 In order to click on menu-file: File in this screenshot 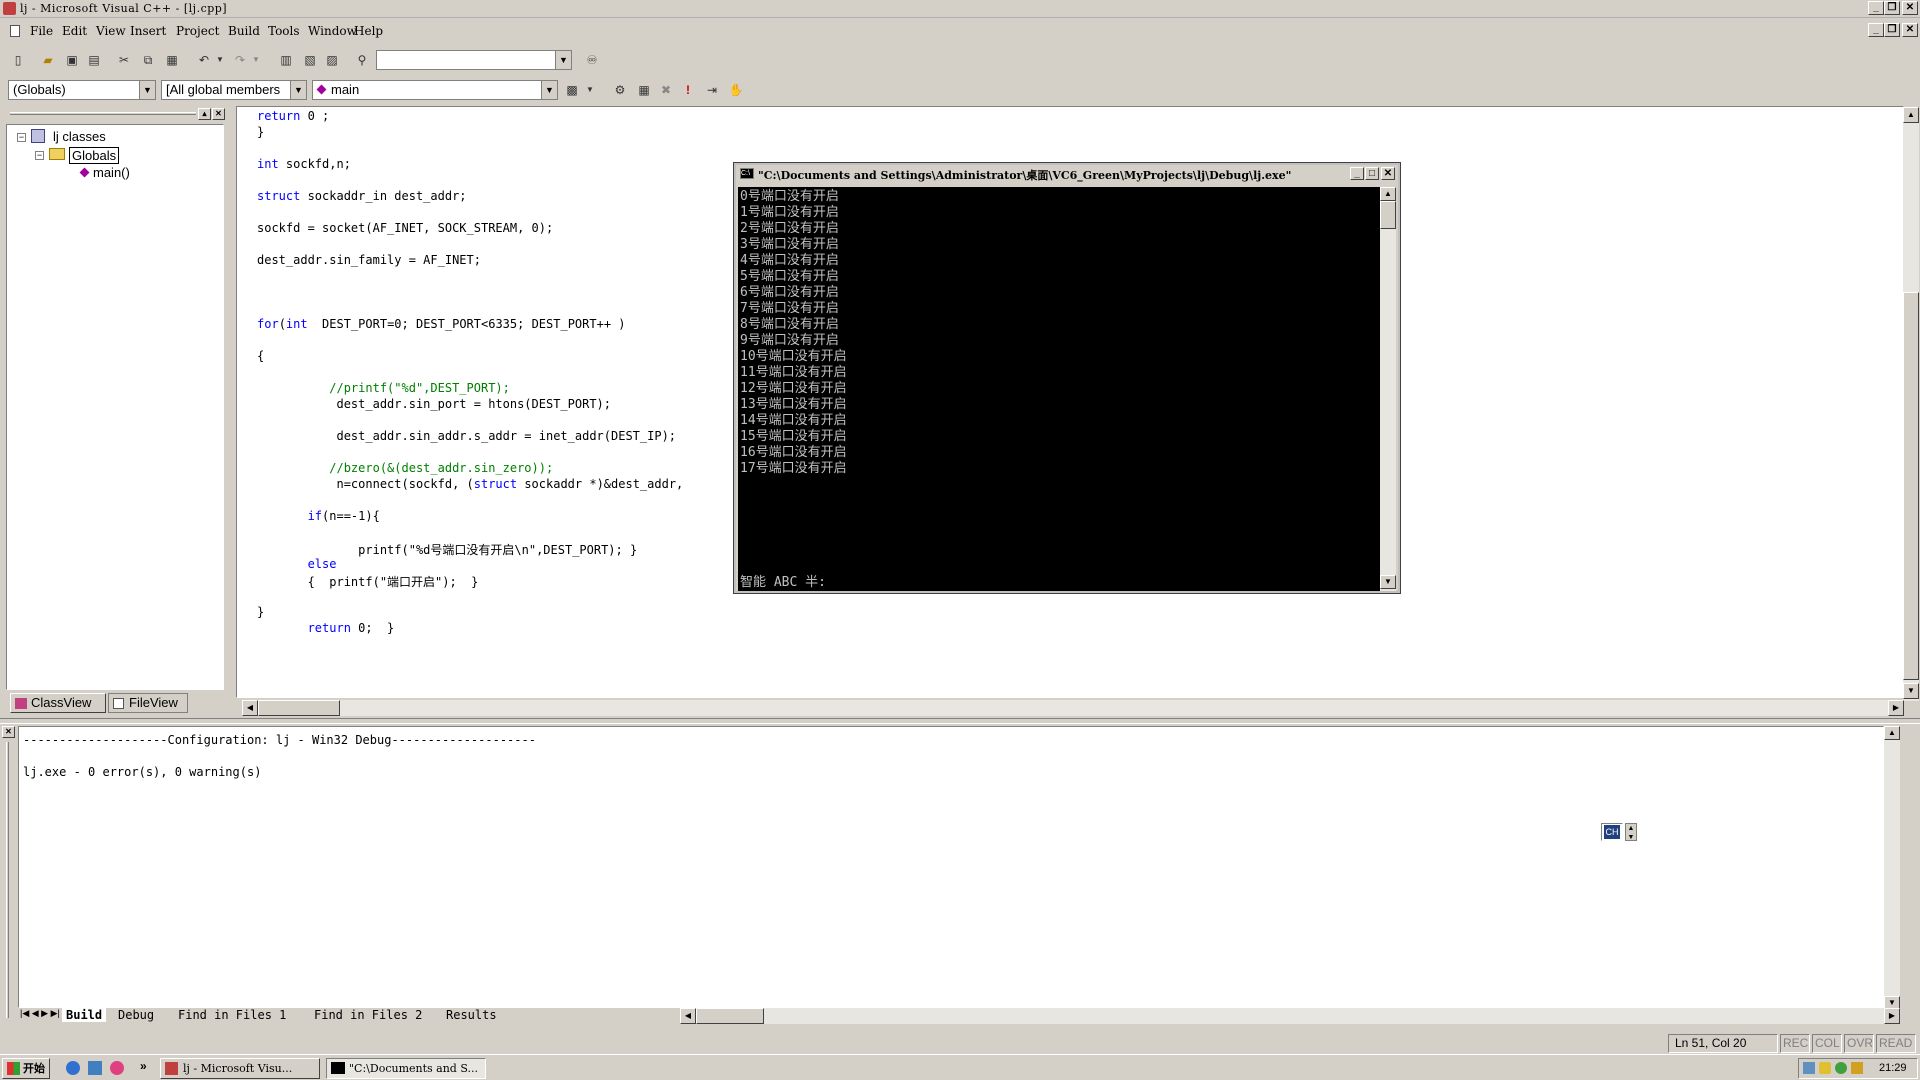, I will do `click(41, 31)`.